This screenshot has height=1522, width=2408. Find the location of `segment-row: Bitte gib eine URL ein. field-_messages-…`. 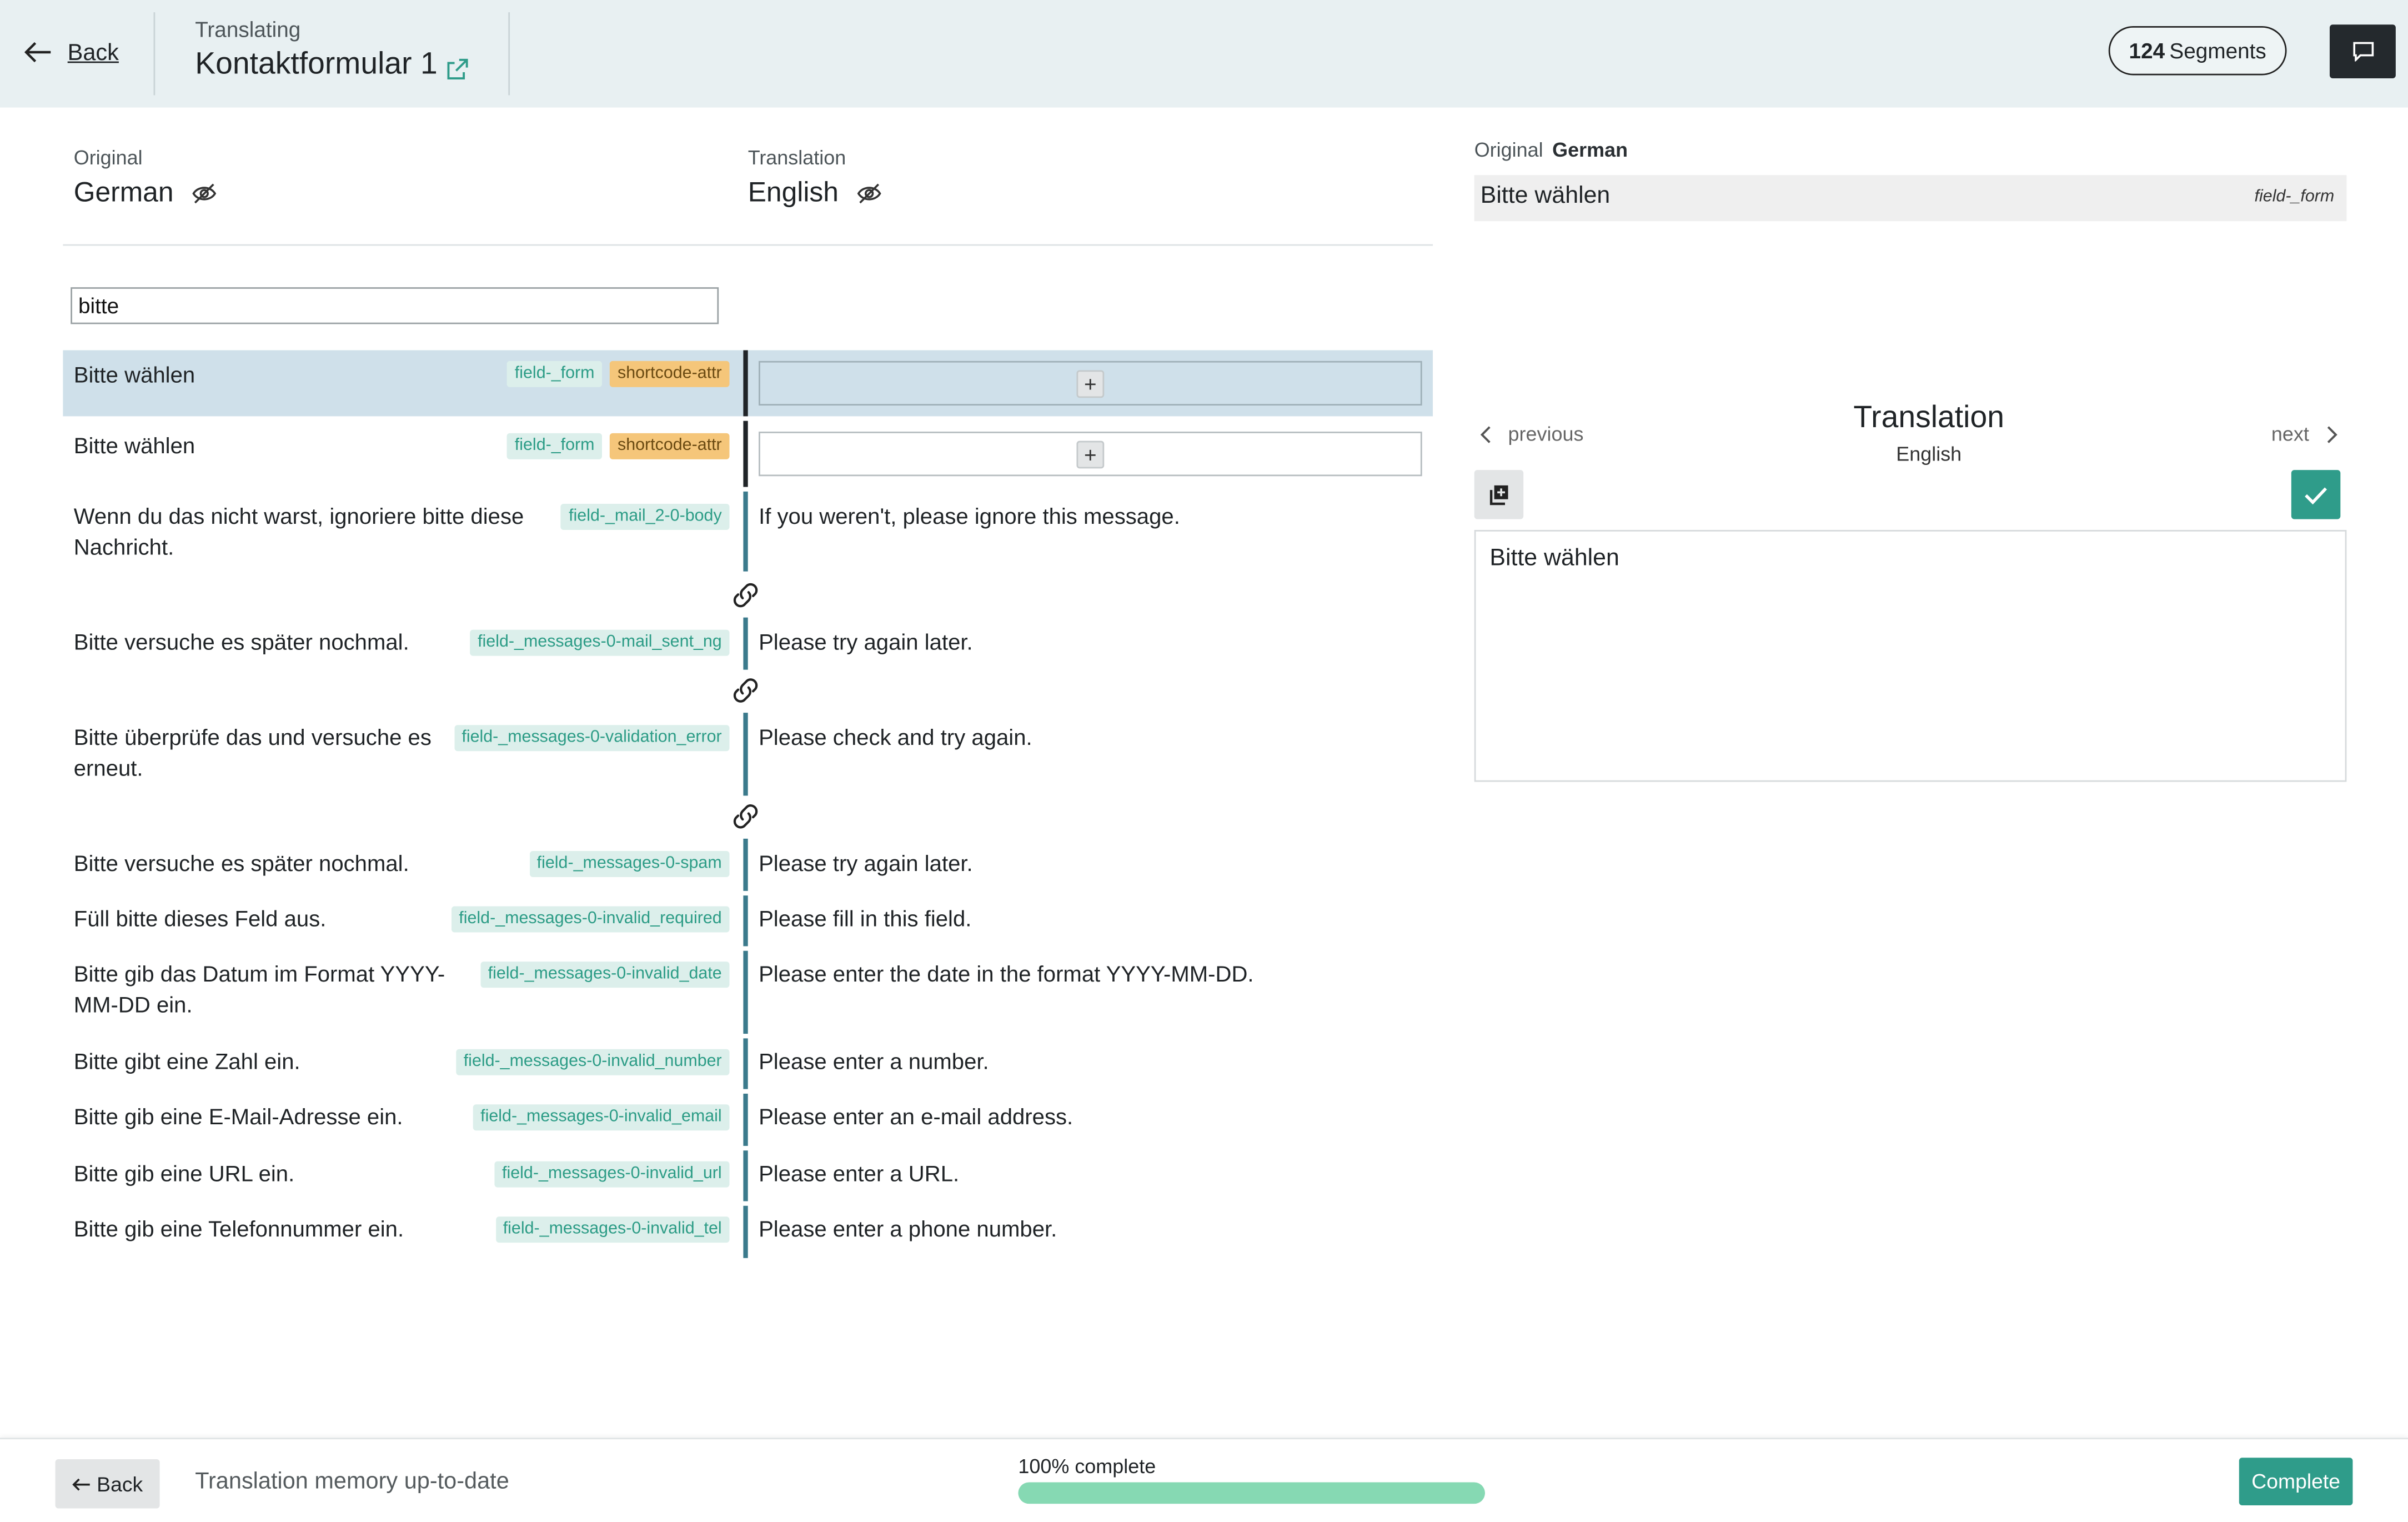

segment-row: Bitte gib eine URL ein. field-_messages-… is located at coordinates (748, 1175).